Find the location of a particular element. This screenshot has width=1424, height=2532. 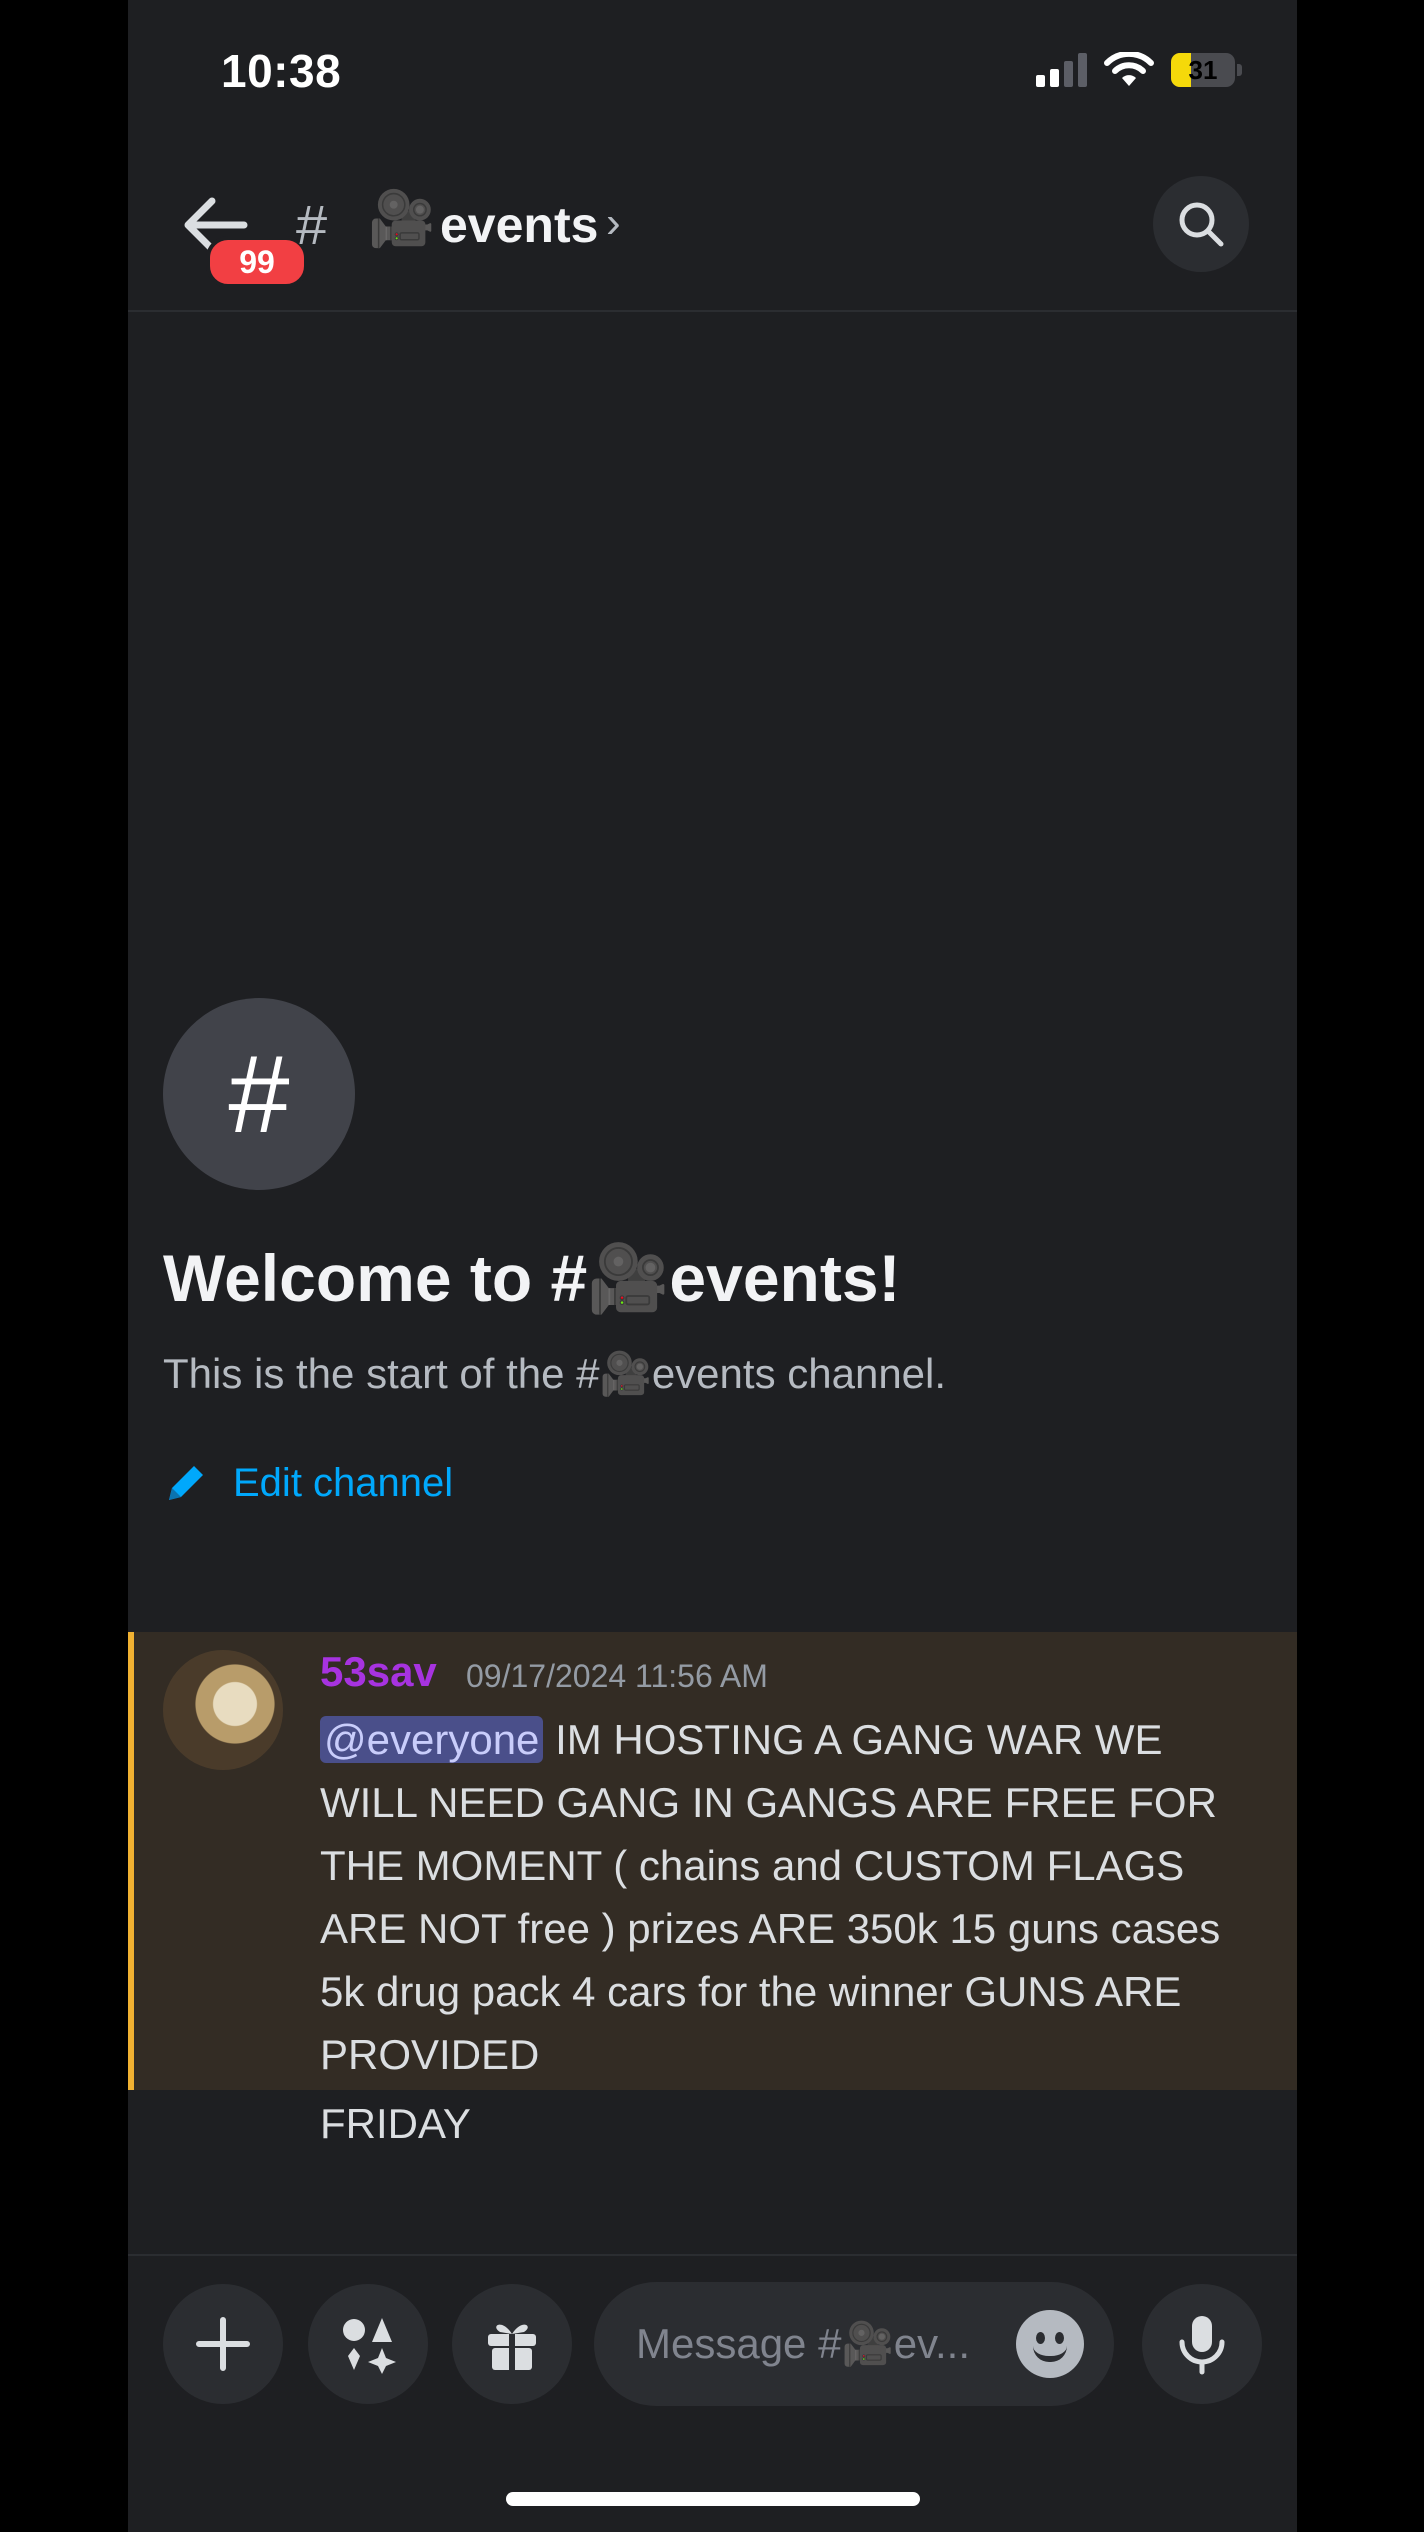

voice-message-button is located at coordinates (1202, 2344).